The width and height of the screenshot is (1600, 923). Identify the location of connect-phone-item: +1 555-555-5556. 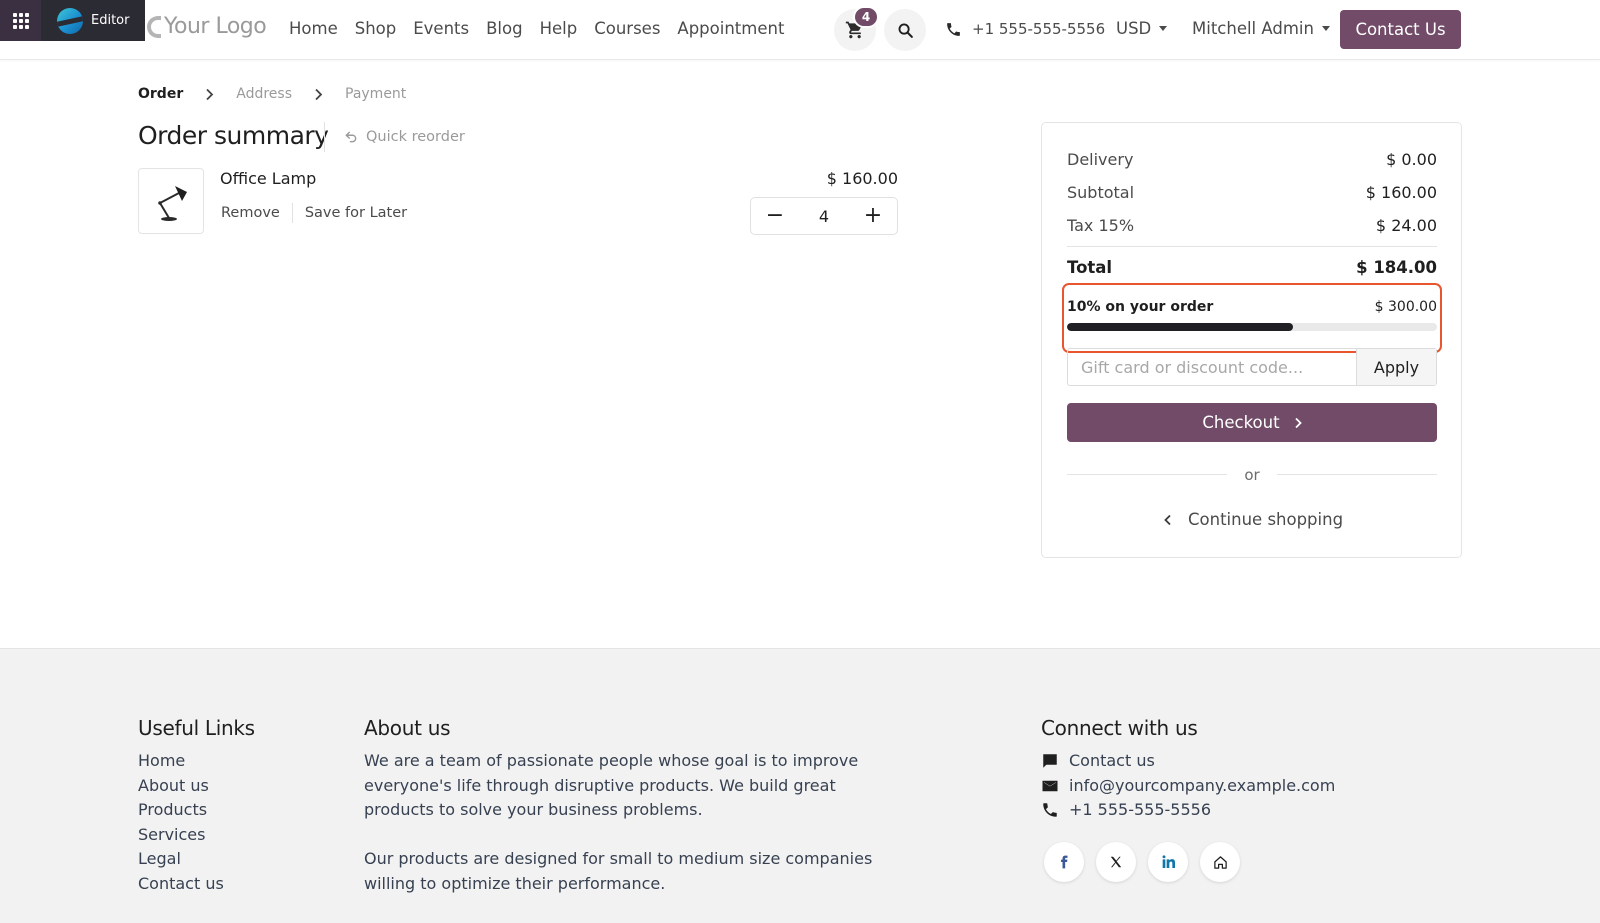
(1188, 810).